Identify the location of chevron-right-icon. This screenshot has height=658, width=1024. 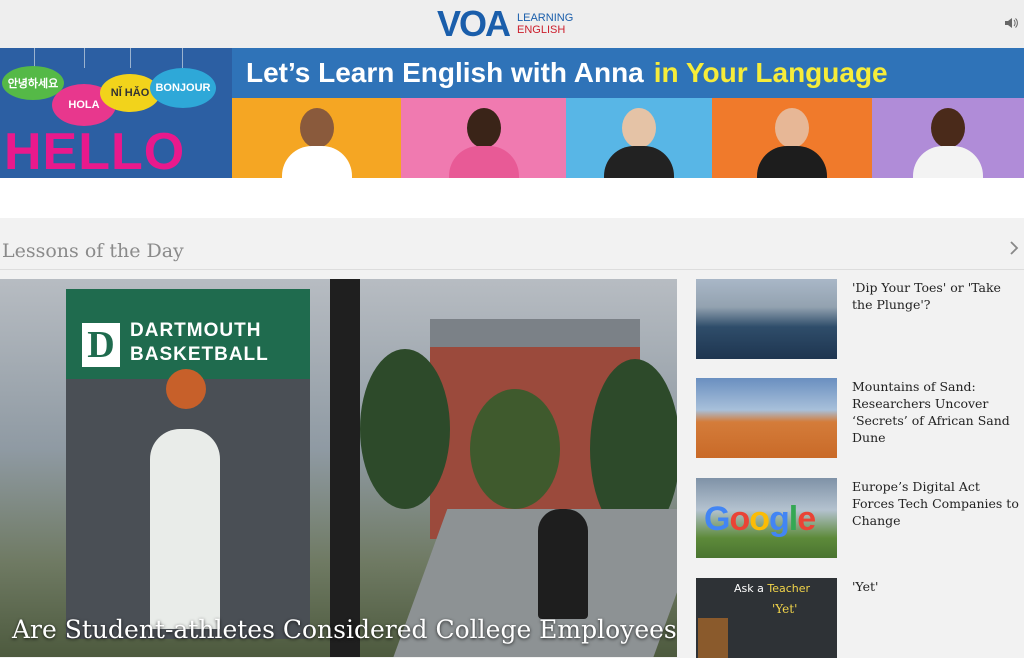
(1014, 250).